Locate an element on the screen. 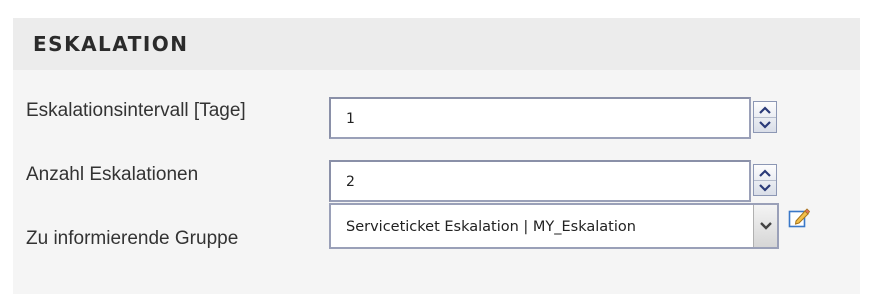 The image size is (873, 305). escalation-count-input: 2 is located at coordinates (540, 181).